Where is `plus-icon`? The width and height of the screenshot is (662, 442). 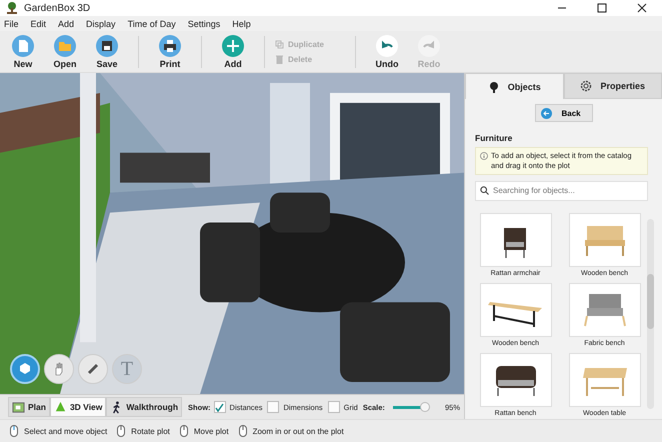 plus-icon is located at coordinates (233, 45).